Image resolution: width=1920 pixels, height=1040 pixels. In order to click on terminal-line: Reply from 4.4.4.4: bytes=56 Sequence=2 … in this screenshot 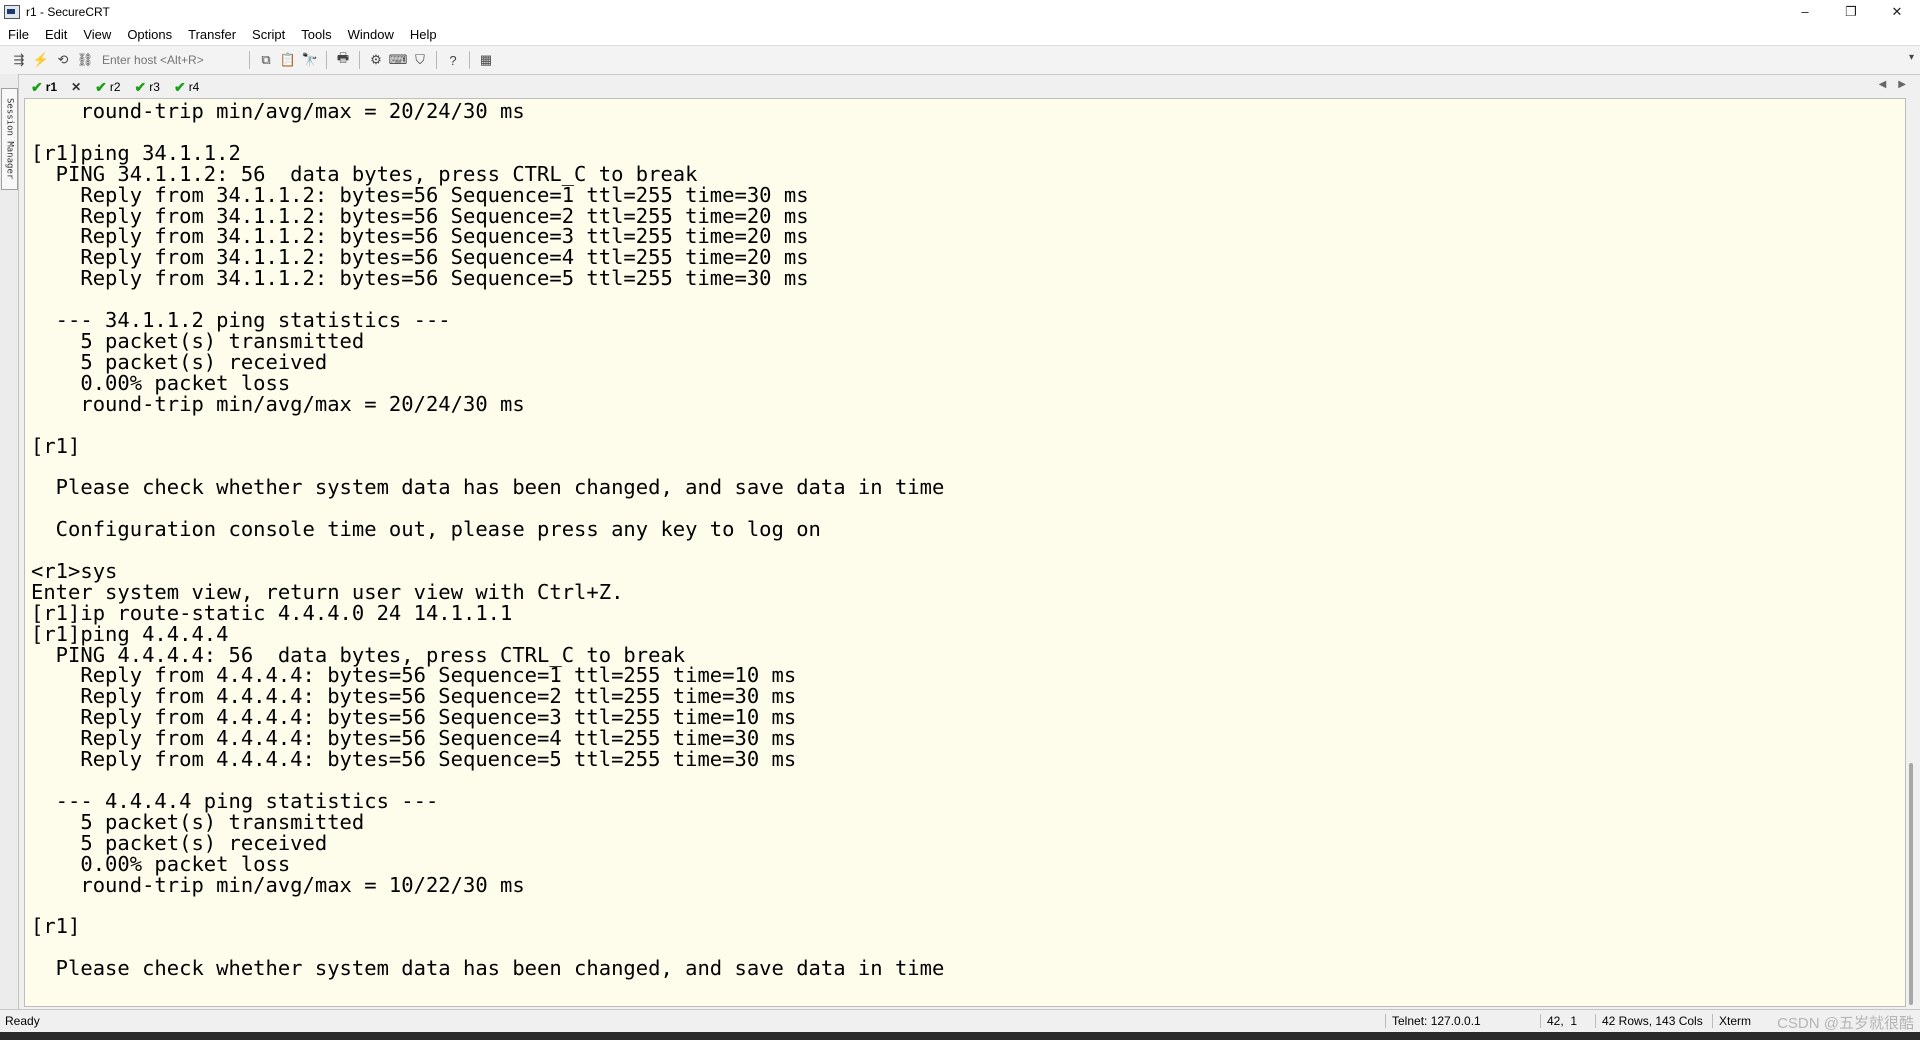, I will do `click(414, 696)`.